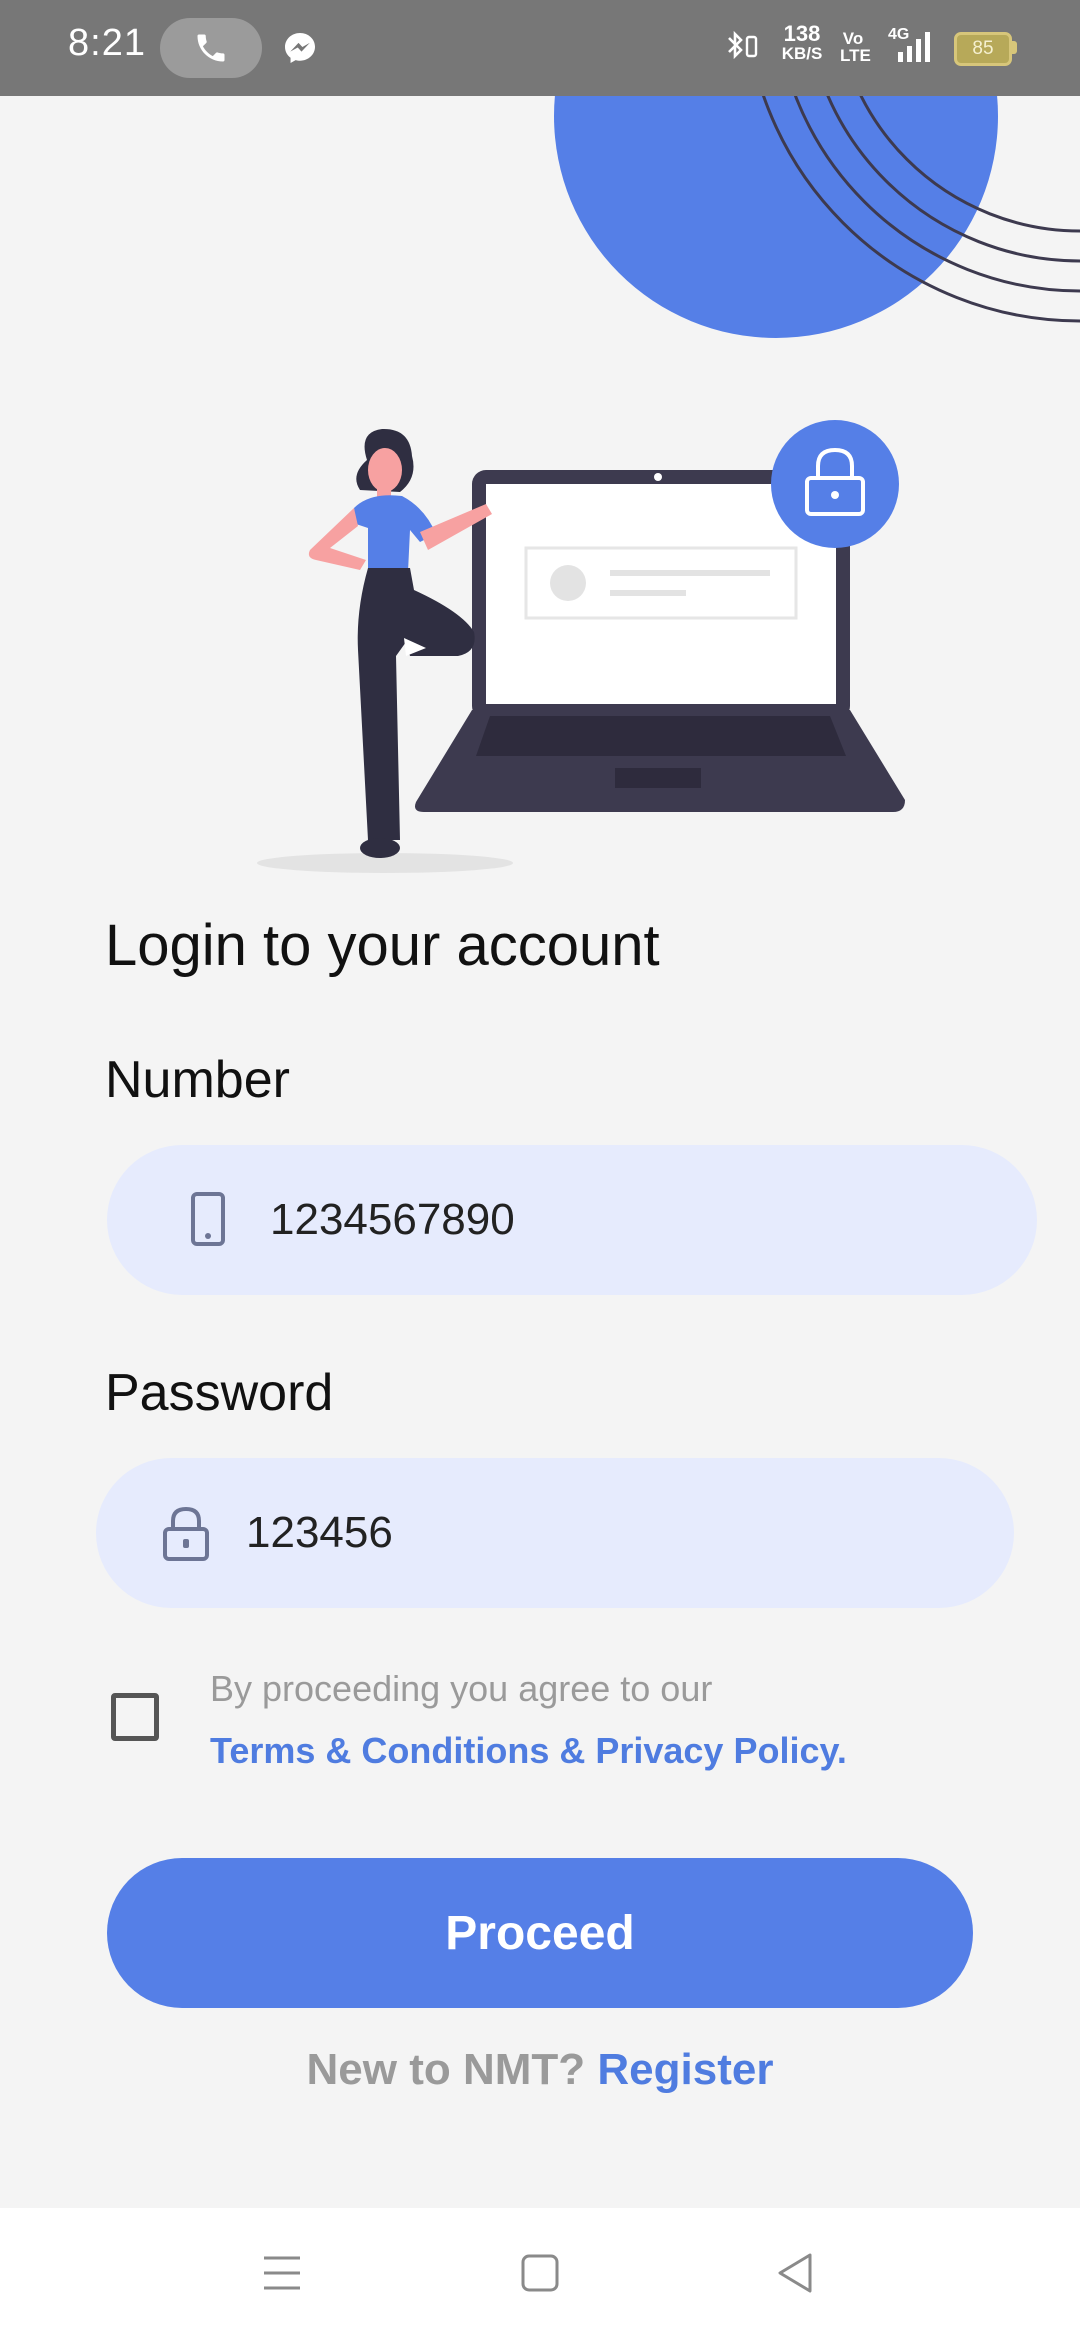  I want to click on back-icon, so click(796, 2273).